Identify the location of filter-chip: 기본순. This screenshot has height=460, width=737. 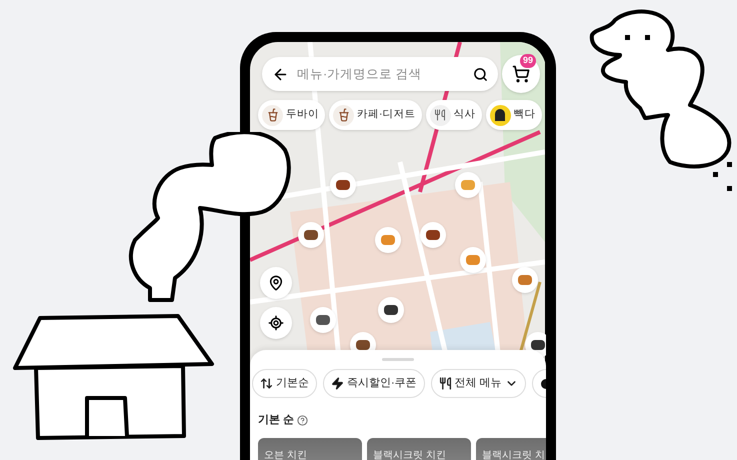
(284, 383).